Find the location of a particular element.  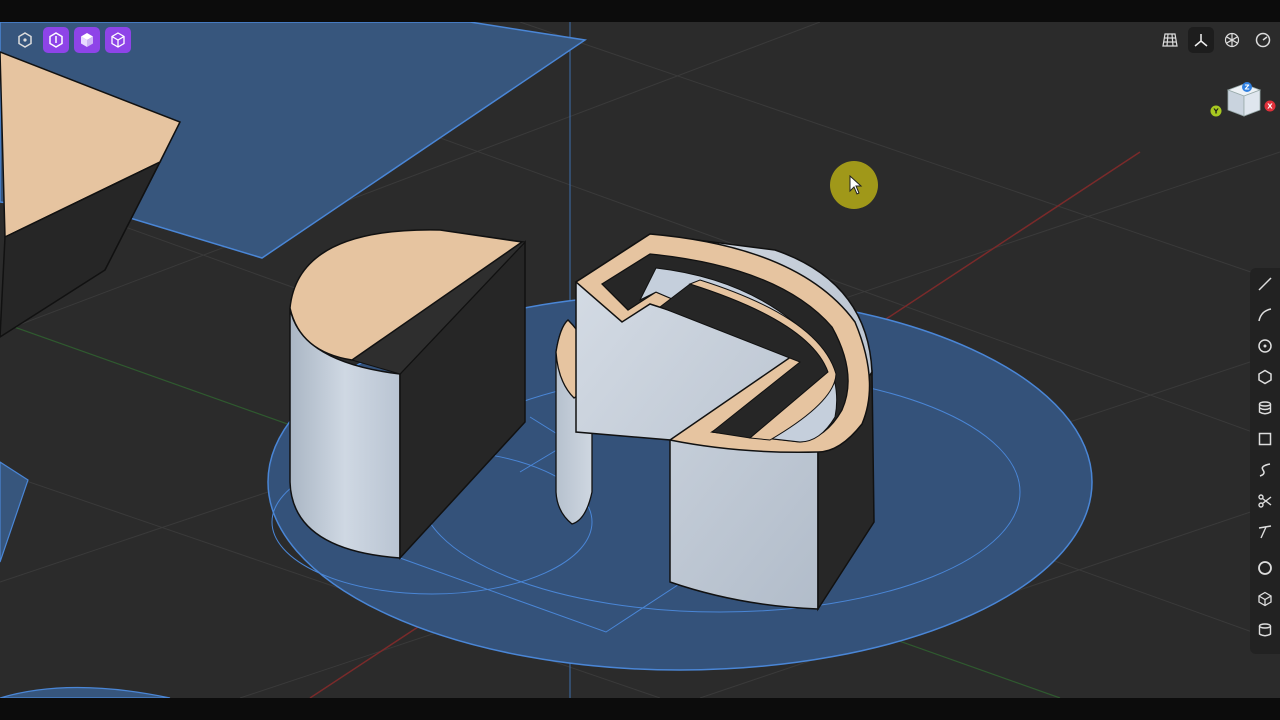

box-tool is located at coordinates (1265, 599).